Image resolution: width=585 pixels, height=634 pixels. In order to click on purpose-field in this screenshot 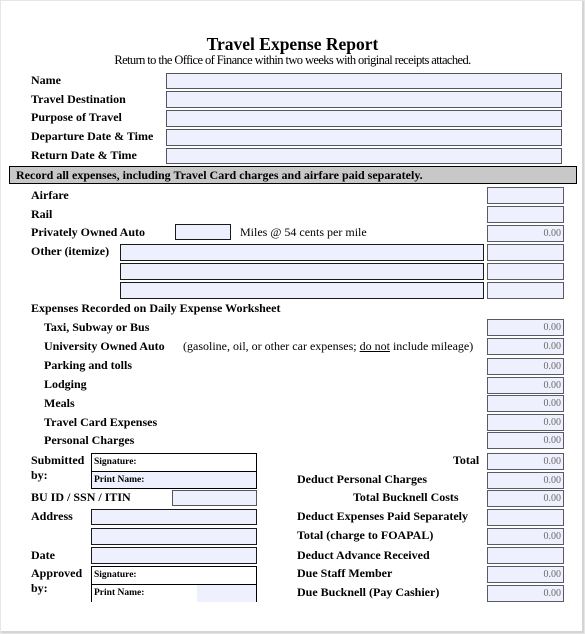, I will do `click(364, 118)`.